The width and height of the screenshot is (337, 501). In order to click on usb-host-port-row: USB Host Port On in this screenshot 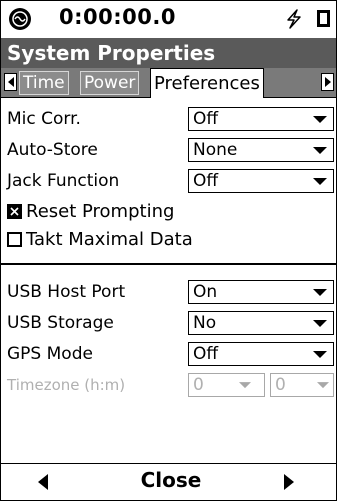, I will do `click(168, 293)`.